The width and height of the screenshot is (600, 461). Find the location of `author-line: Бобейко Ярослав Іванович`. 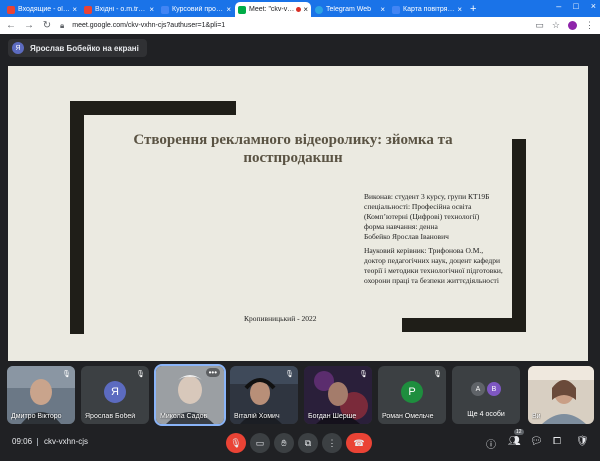

author-line: Бобейко Ярослав Іванович is located at coordinates (406, 236).